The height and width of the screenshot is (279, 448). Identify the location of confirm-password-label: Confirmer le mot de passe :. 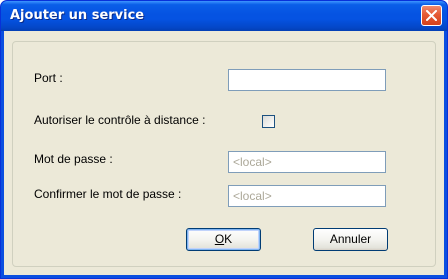
(108, 194).